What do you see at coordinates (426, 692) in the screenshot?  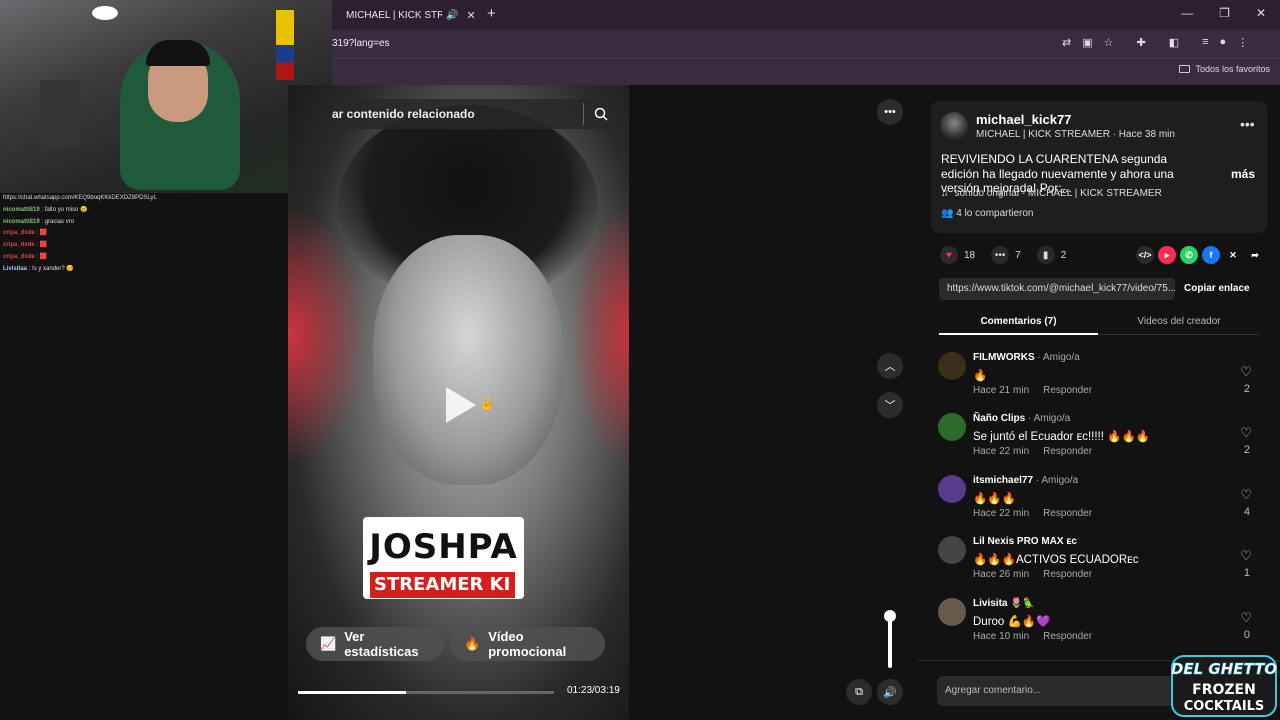 I see `progress-bar` at bounding box center [426, 692].